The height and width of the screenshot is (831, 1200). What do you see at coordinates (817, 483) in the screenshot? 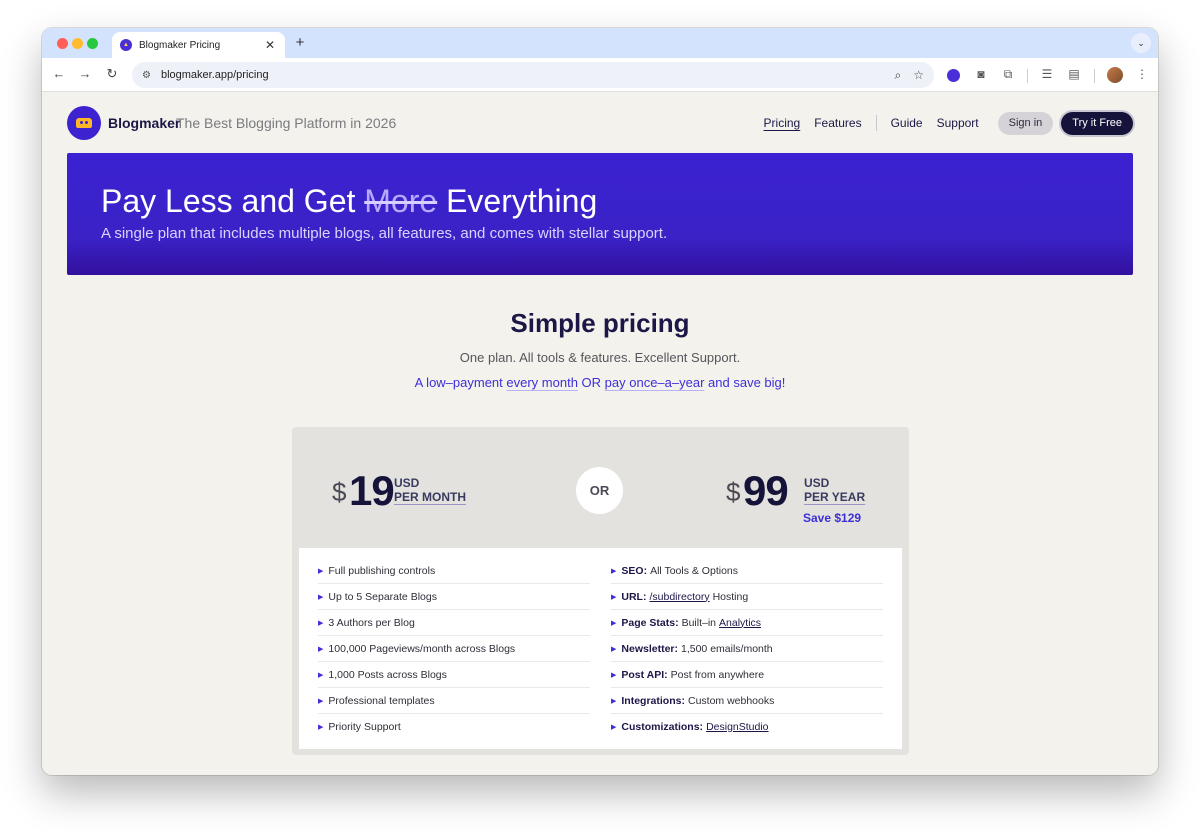
I see `price-currency-code: USD` at bounding box center [817, 483].